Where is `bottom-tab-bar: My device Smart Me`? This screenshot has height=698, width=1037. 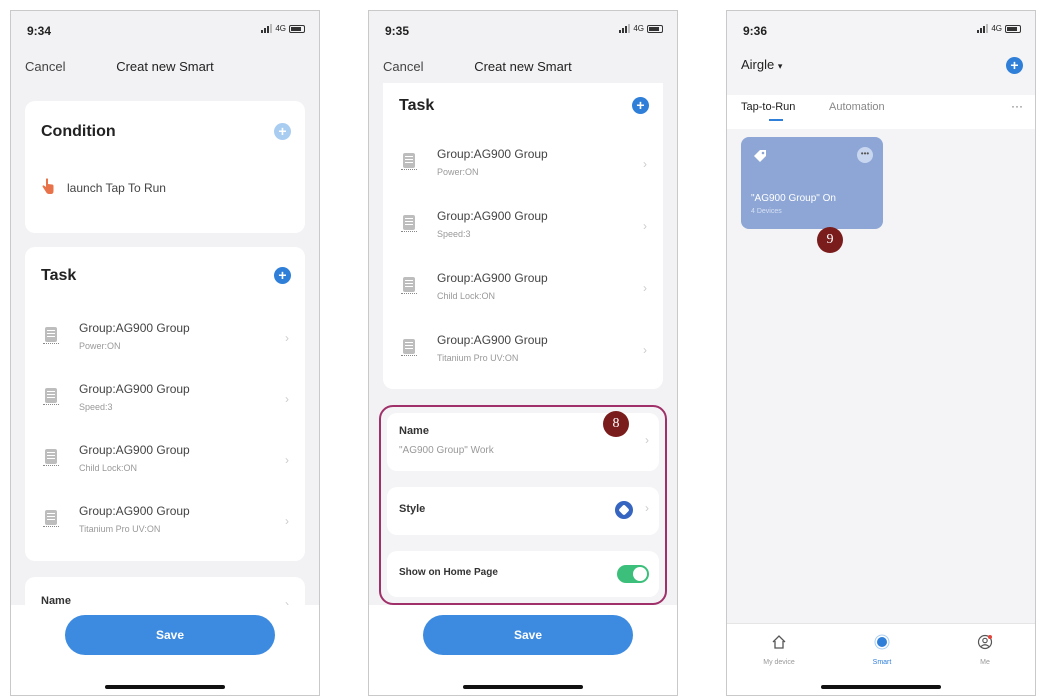
bottom-tab-bar: My device Smart Me is located at coordinates (881, 659).